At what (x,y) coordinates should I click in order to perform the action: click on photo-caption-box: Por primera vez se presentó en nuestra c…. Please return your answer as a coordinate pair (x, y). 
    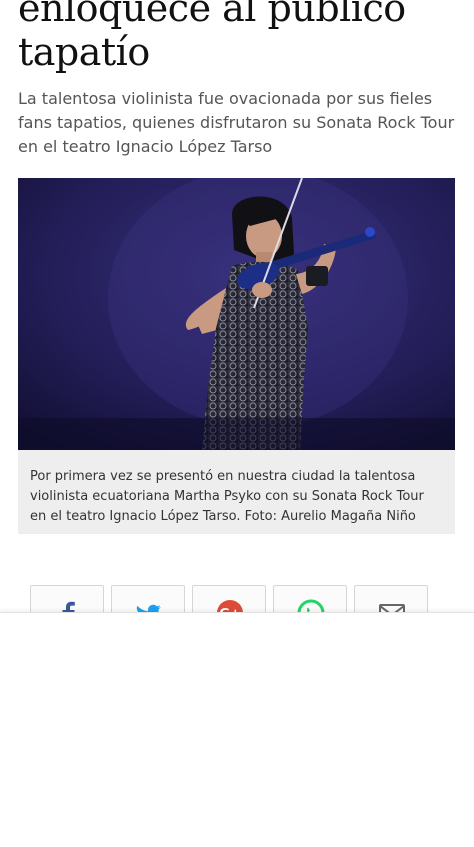
    Looking at the image, I should click on (236, 492).